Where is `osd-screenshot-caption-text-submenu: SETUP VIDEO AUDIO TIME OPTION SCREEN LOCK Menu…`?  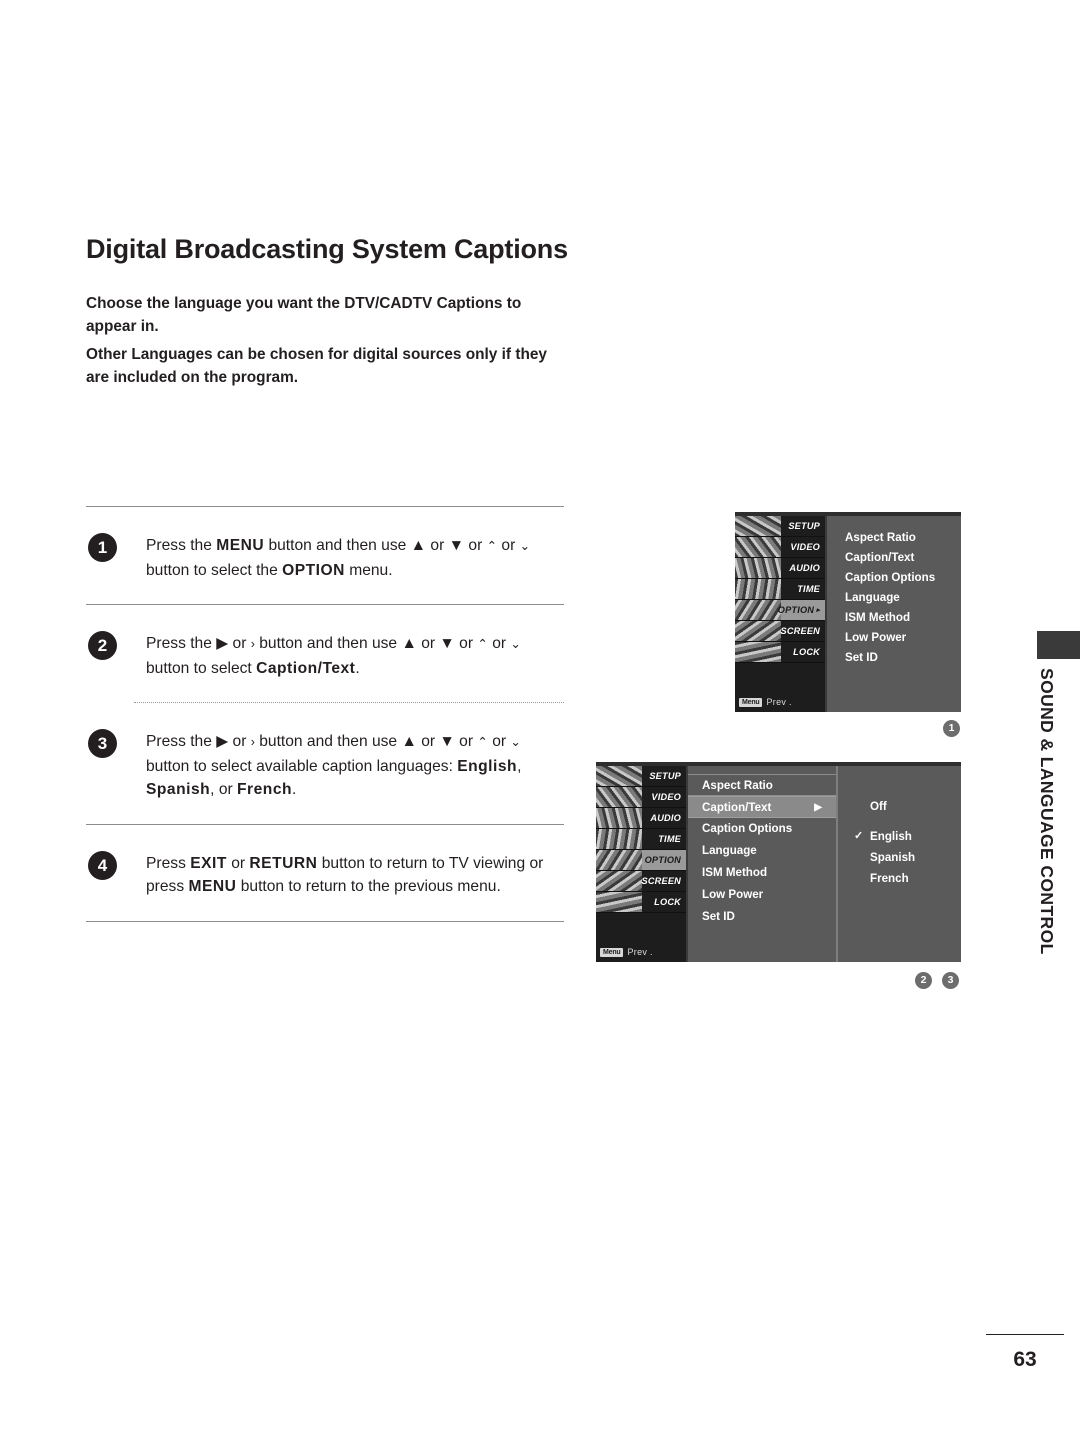 osd-screenshot-caption-text-submenu: SETUP VIDEO AUDIO TIME OPTION SCREEN LOCK Menu… is located at coordinates (778, 862).